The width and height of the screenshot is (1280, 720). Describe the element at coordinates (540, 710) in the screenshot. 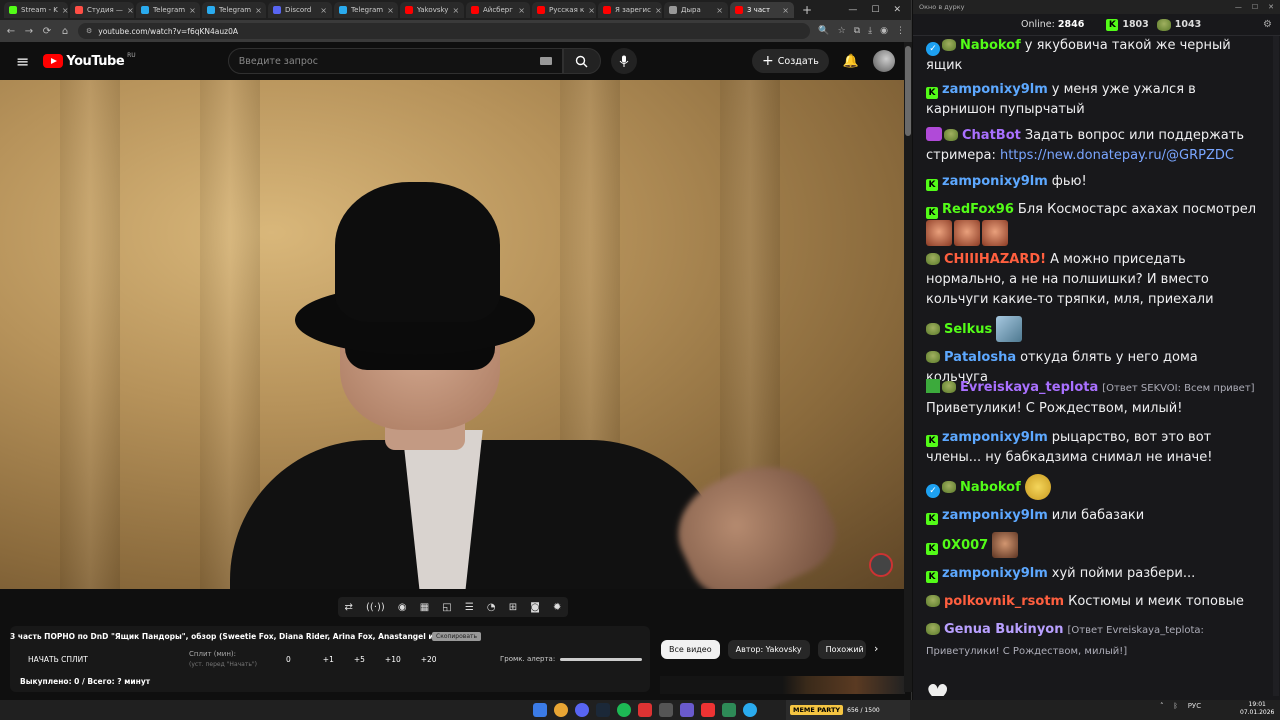

I see `start-icon` at that location.